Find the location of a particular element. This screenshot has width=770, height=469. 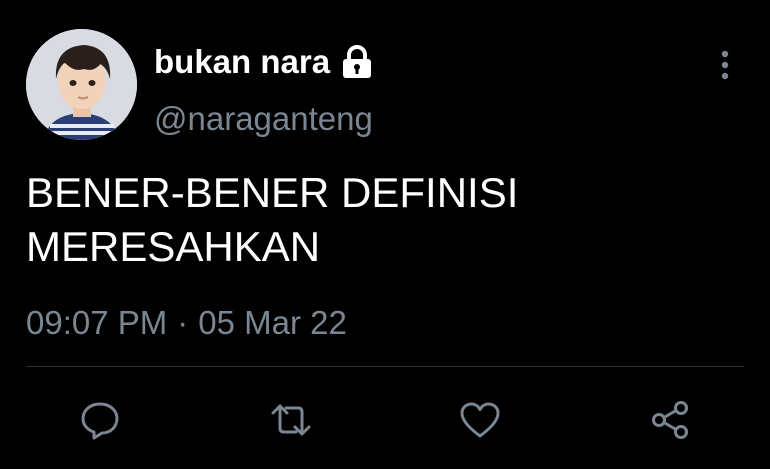

retweet-button is located at coordinates (291, 420).